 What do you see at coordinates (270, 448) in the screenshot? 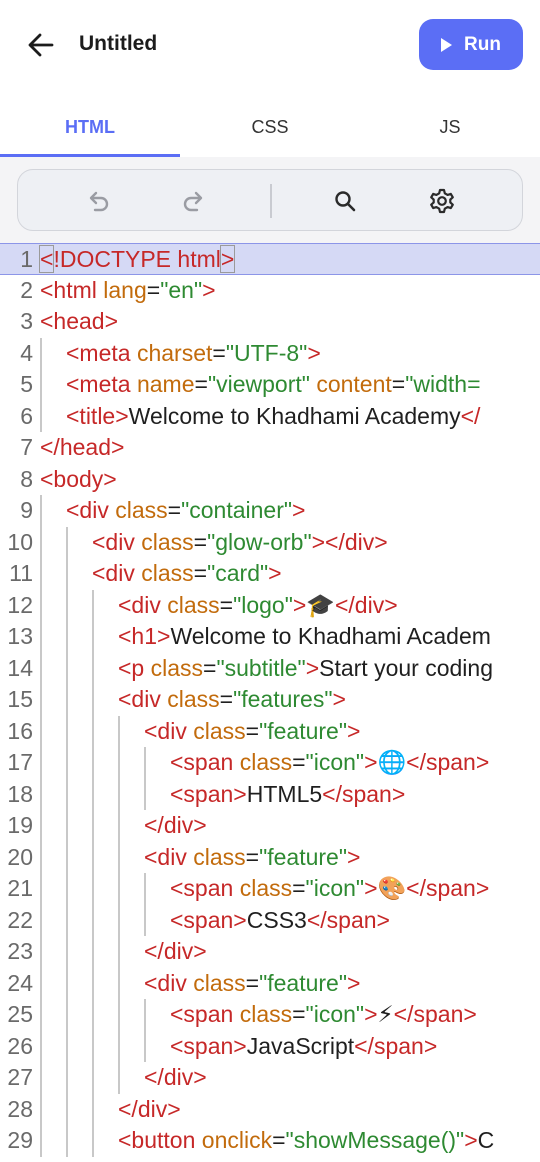
I see `code-line: 7 </head>` at bounding box center [270, 448].